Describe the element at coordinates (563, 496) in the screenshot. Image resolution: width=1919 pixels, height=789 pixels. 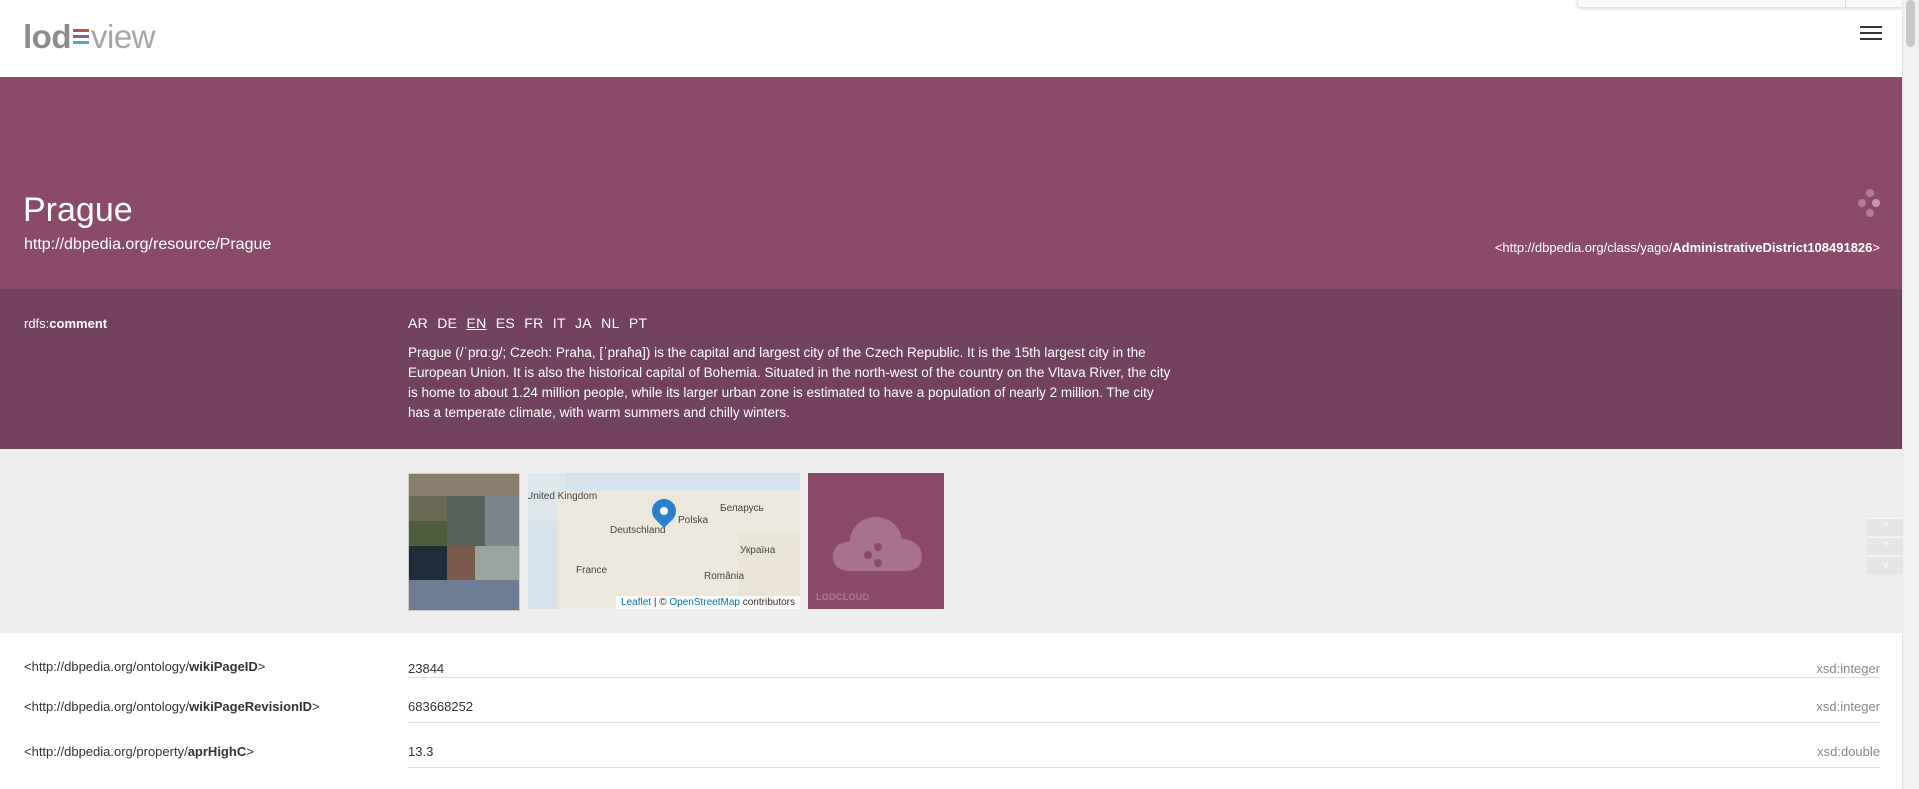
I see `map-label-uk: United Kingdom` at that location.